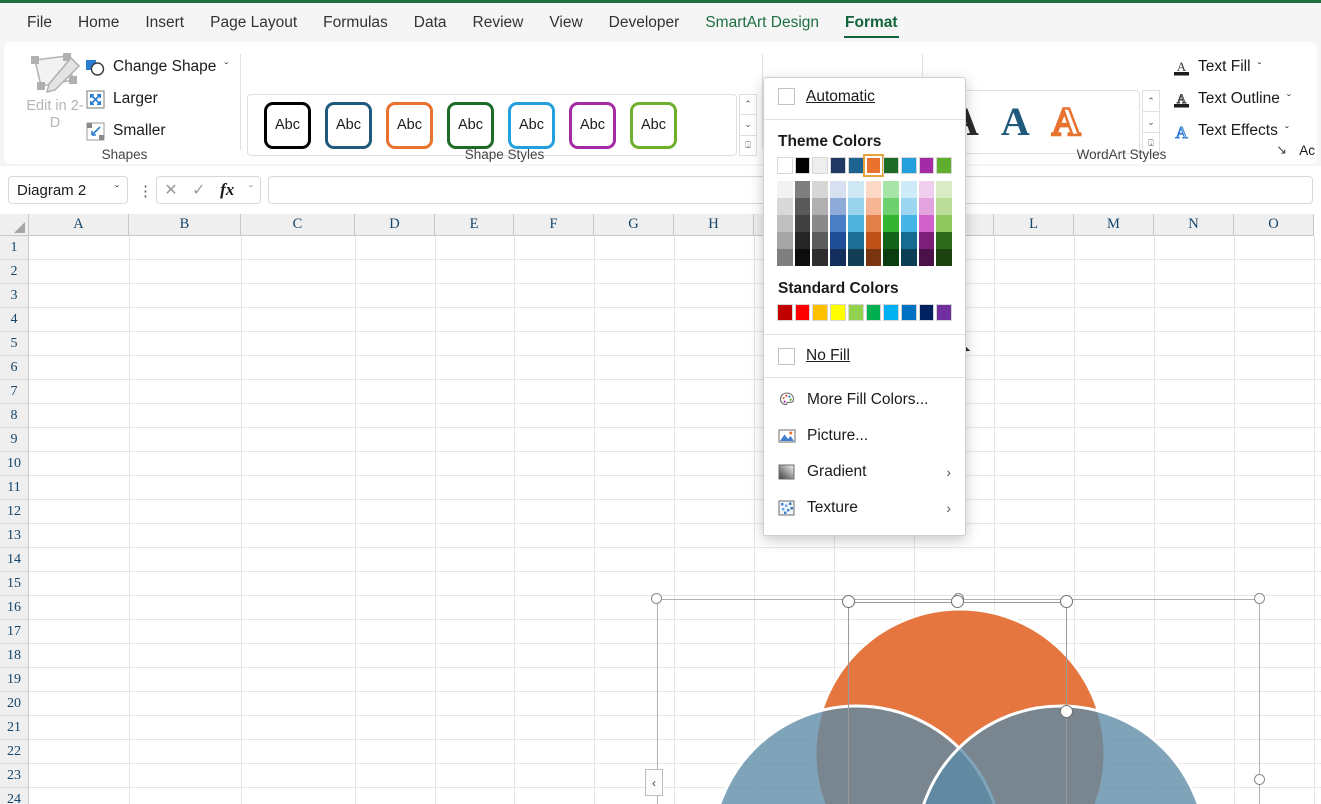  What do you see at coordinates (14, 488) in the screenshot?
I see `row-header-11: 11` at bounding box center [14, 488].